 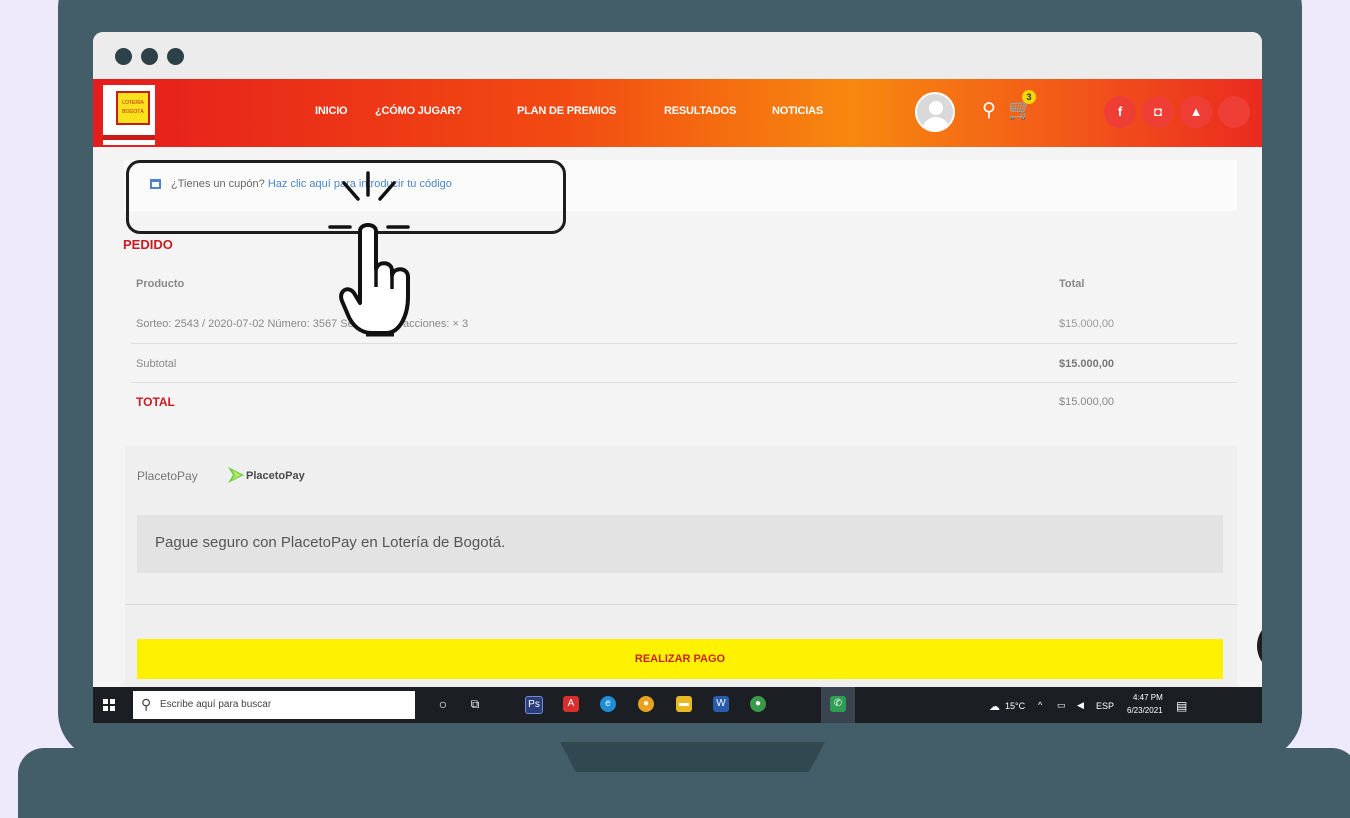 What do you see at coordinates (443, 704) in the screenshot?
I see `cortana-icon: ○` at bounding box center [443, 704].